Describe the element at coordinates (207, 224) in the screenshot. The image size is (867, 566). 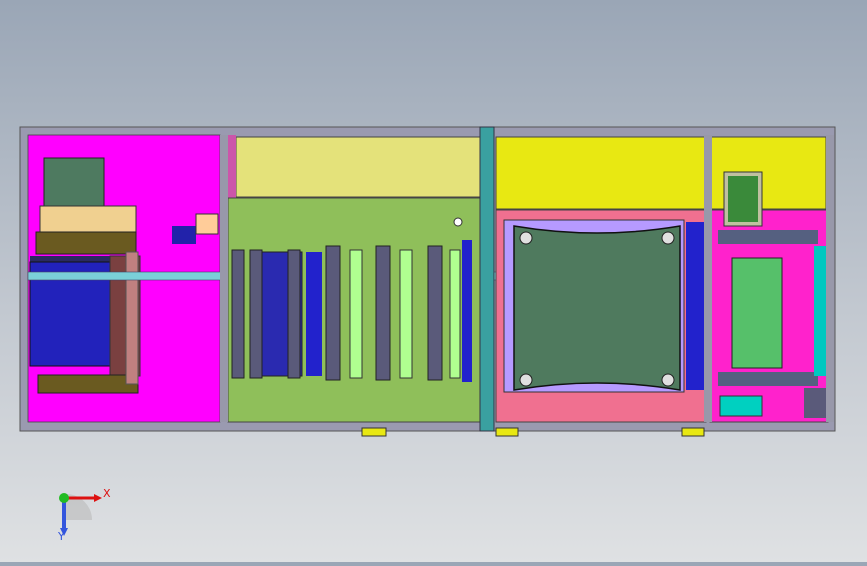
I see `motor-bracket` at that location.